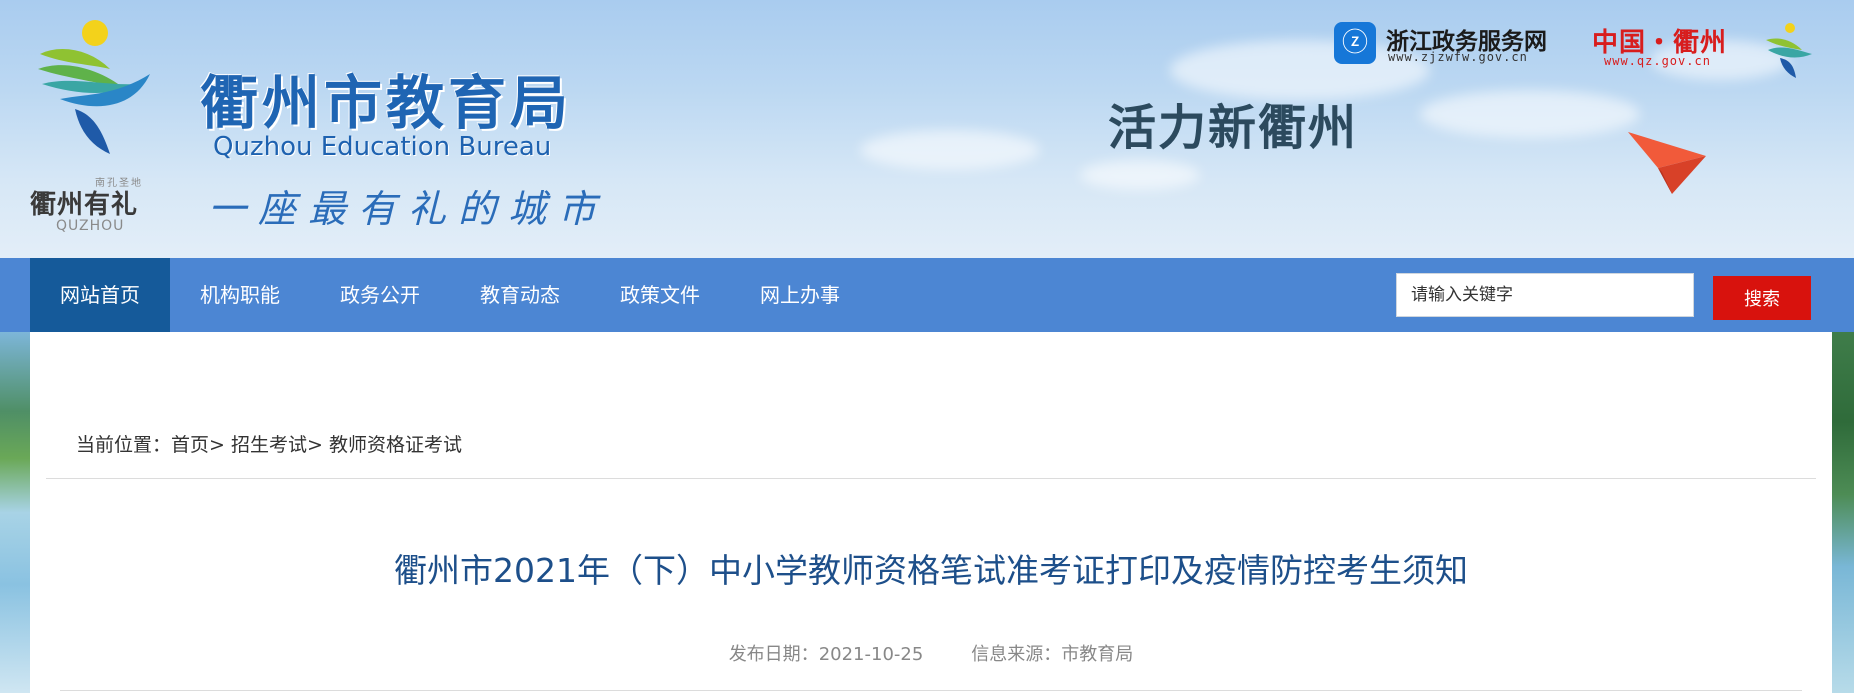  What do you see at coordinates (1788, 51) in the screenshot?
I see `qz-logo-icon` at bounding box center [1788, 51].